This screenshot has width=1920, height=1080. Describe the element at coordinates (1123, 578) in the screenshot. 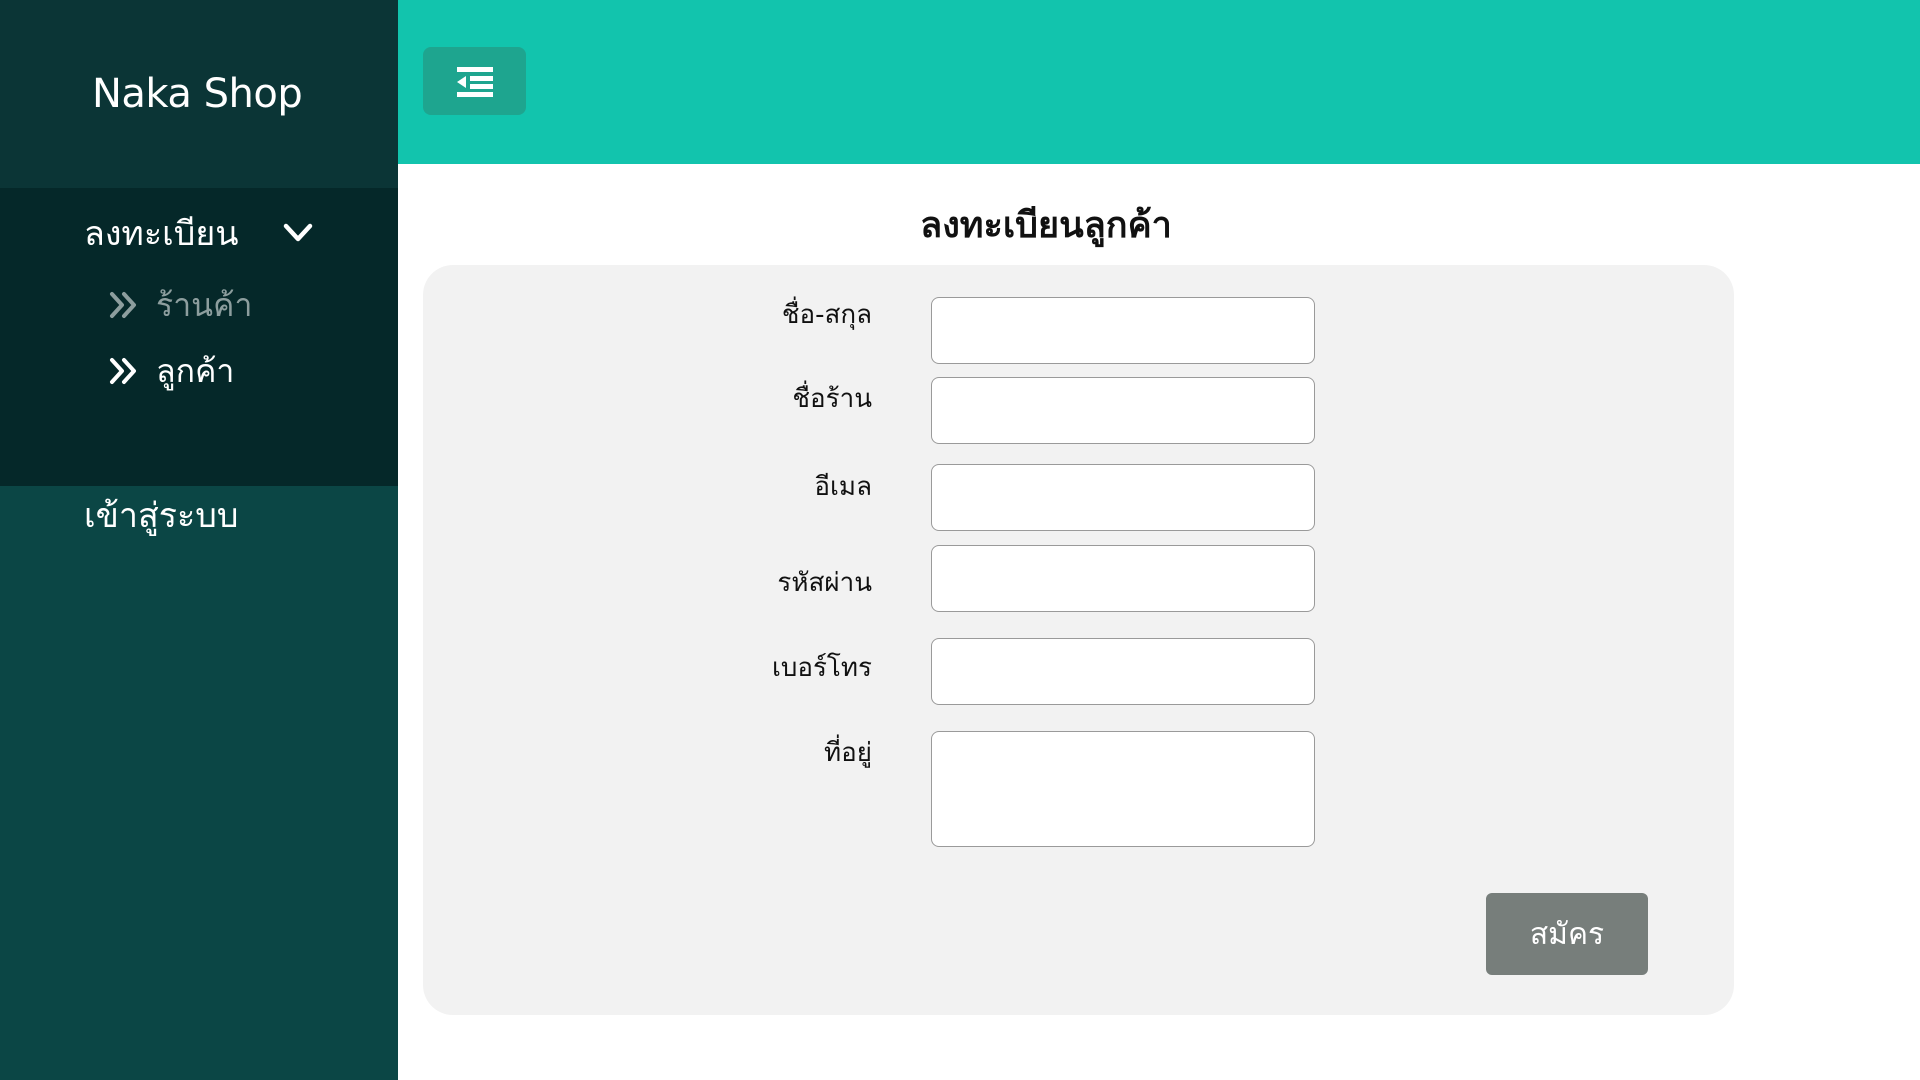

I see `password-input` at that location.